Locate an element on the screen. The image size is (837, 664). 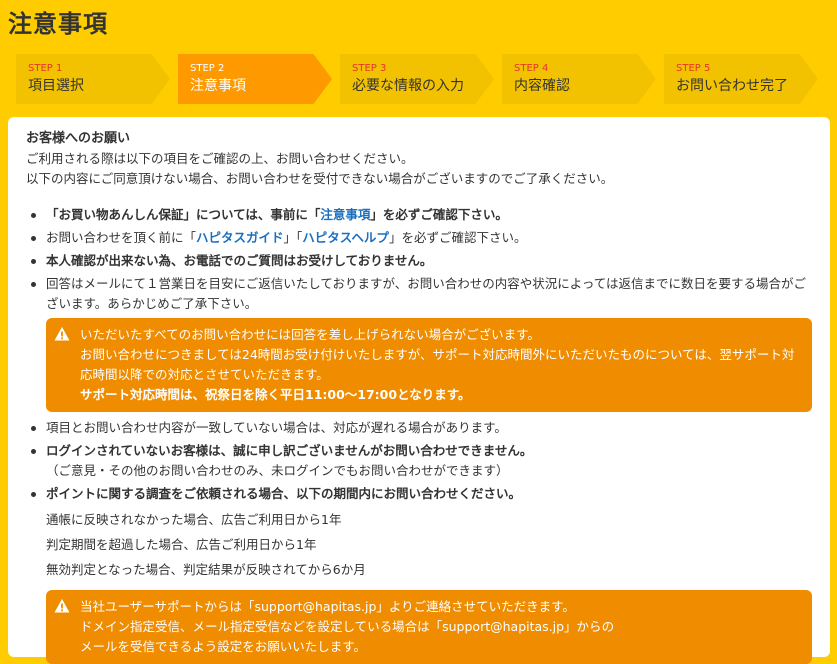
note-phone: 本人確認が出来ない為、お電話でのご質問はお受けしておりません。 is located at coordinates (419, 261).